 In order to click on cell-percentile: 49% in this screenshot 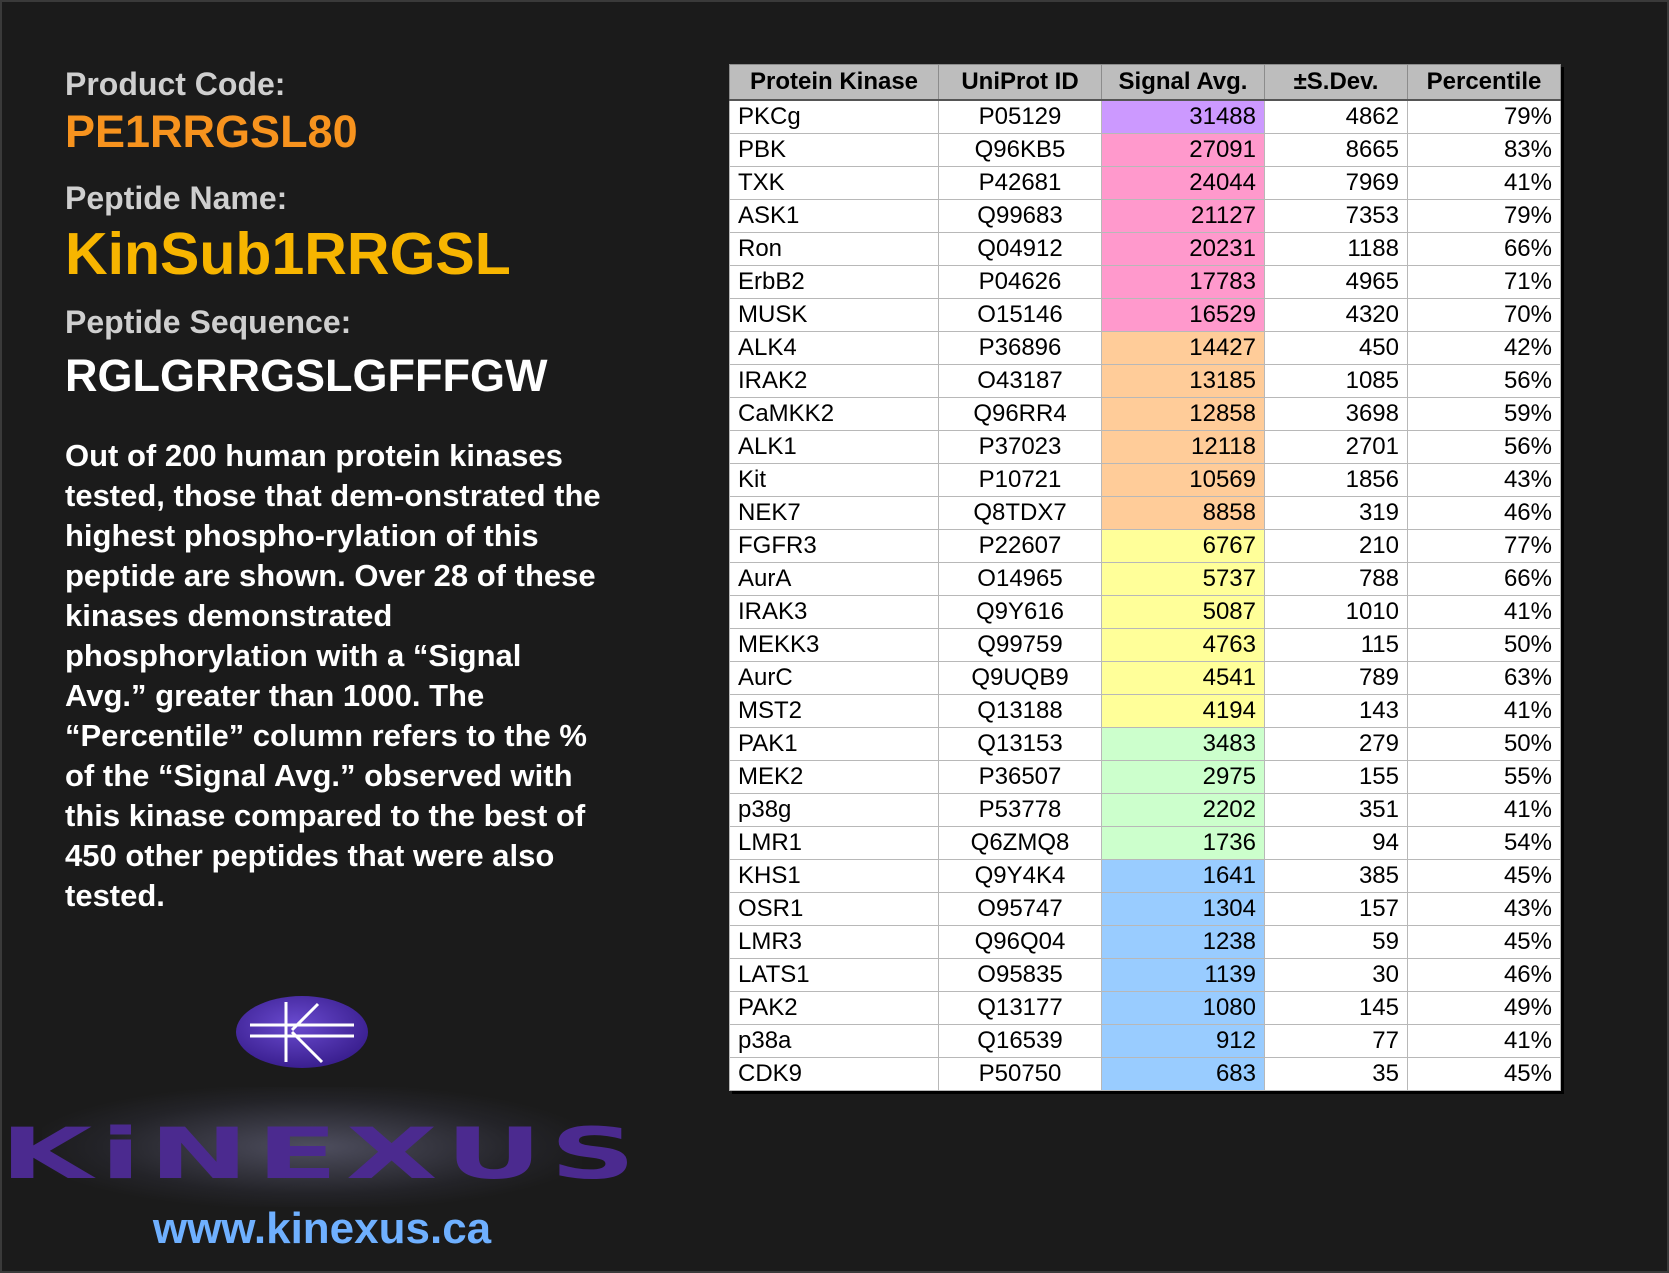, I will do `click(1484, 1008)`.